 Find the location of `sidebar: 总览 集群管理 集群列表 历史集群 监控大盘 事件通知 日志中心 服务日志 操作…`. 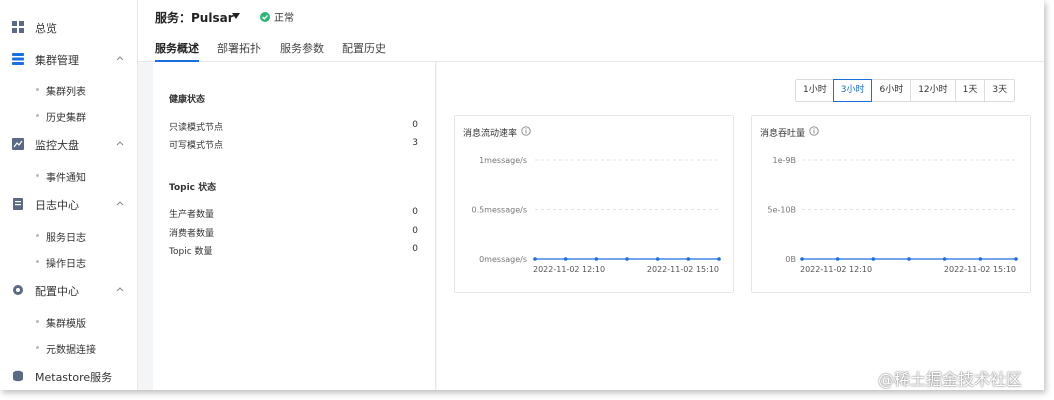

sidebar: 总览 集群管理 集群列表 历史集群 监控大盘 事件通知 日志中心 服务日志 操作… is located at coordinates (69, 195).